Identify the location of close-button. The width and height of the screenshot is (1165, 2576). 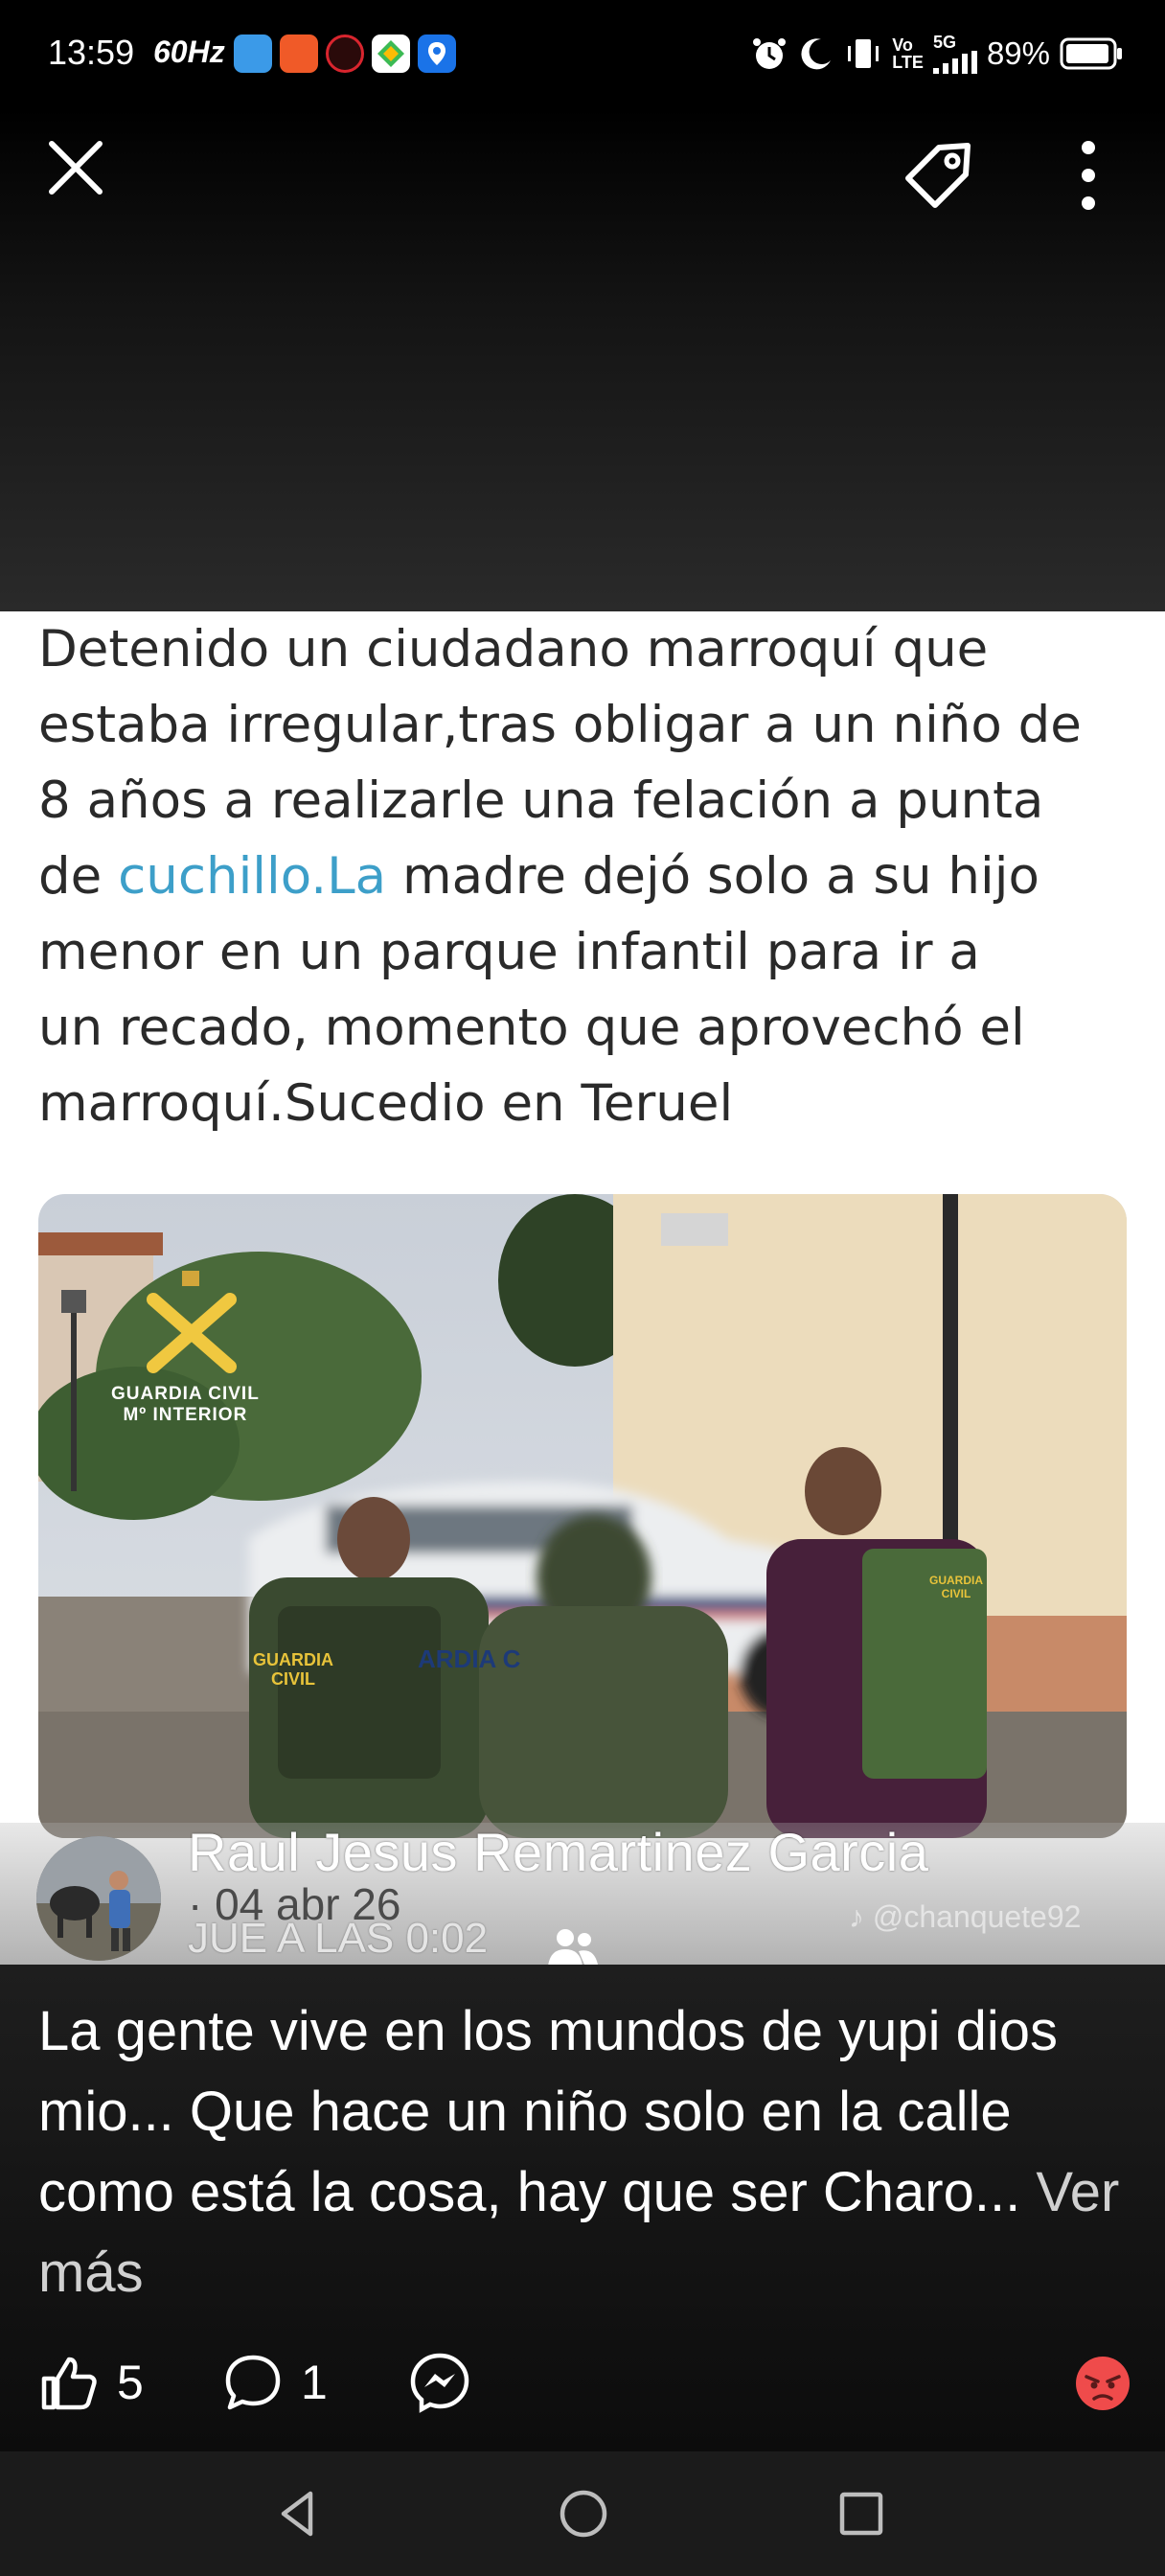
(75, 167).